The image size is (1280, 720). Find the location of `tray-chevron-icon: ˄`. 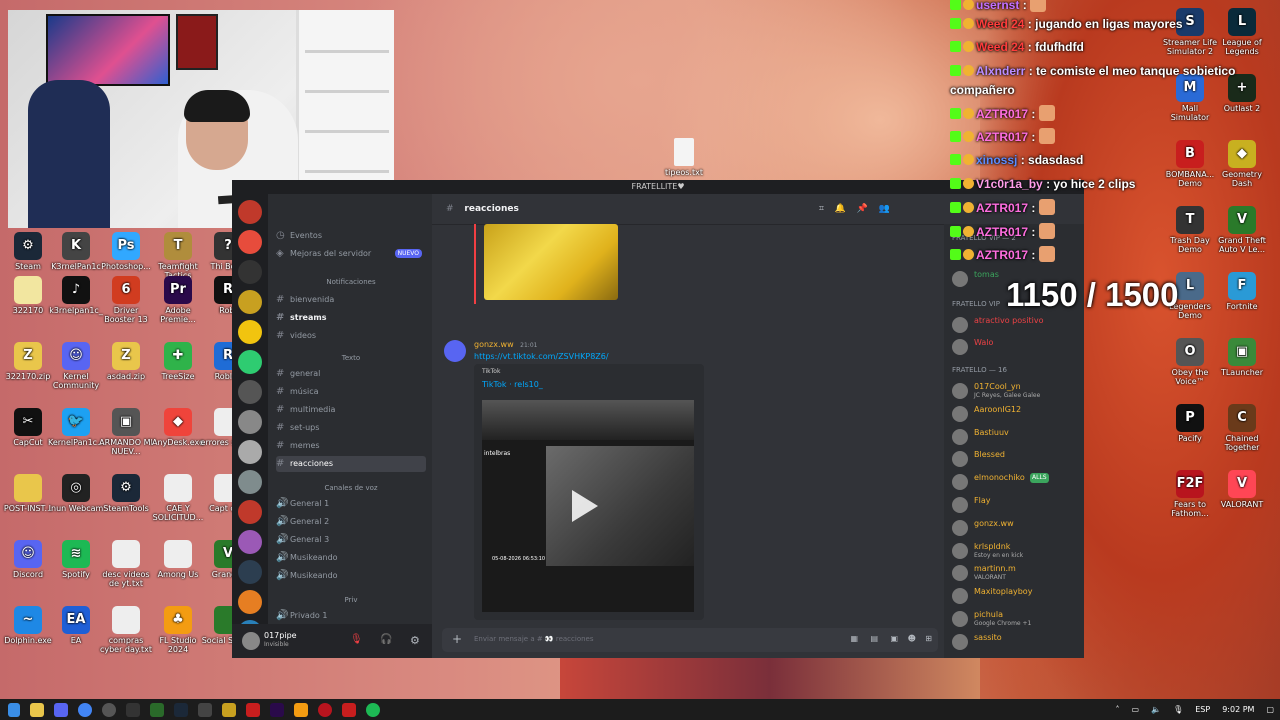

tray-chevron-icon: ˄ is located at coordinates (1118, 709).